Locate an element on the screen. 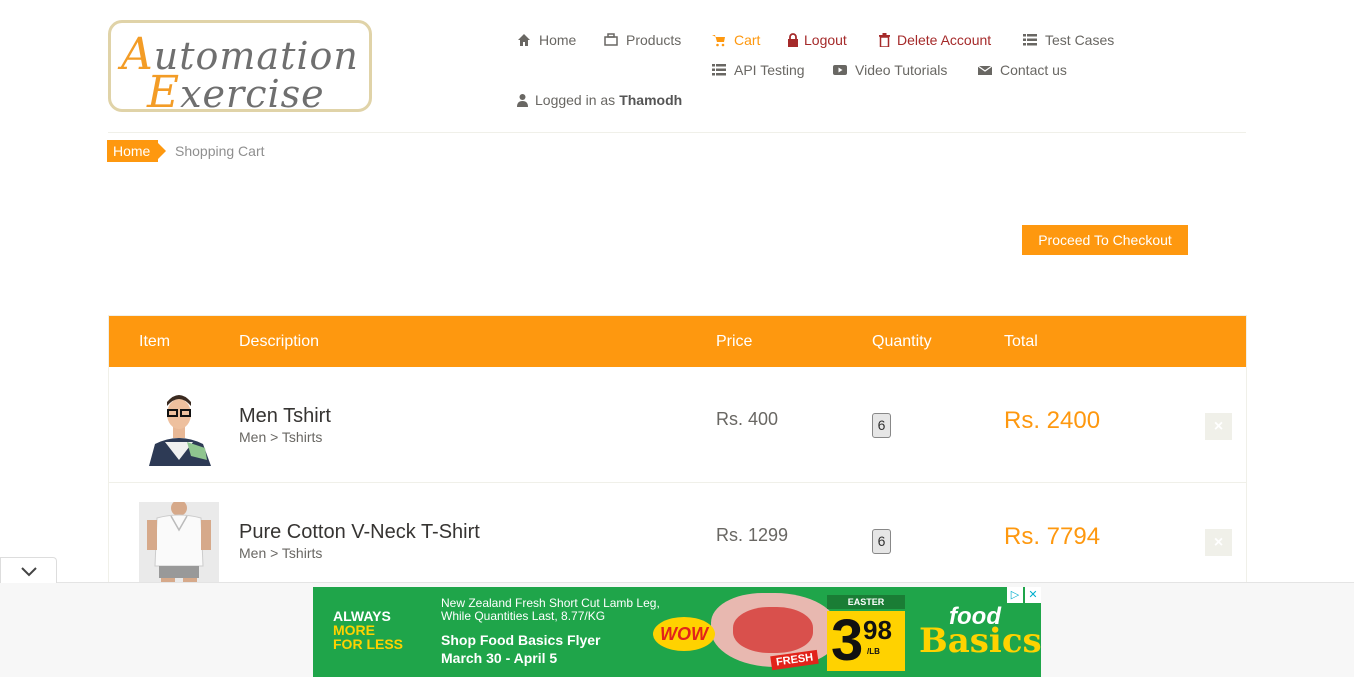 Image resolution: width=1354 pixels, height=677 pixels. nav-home: Home is located at coordinates (546, 40).